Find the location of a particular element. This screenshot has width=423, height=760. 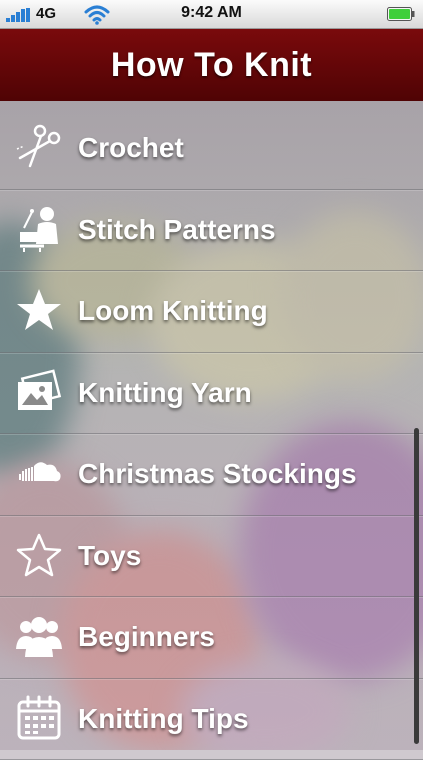

menu-item-crochet: Crochet is located at coordinates (211, 149).